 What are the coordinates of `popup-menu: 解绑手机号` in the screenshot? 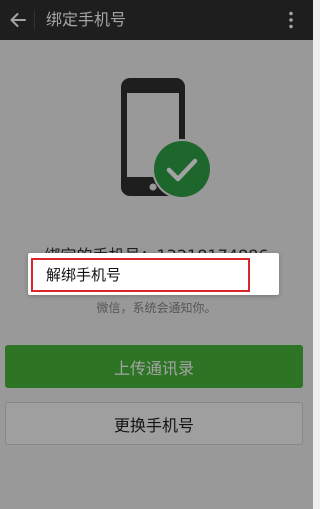 It's located at (153, 274).